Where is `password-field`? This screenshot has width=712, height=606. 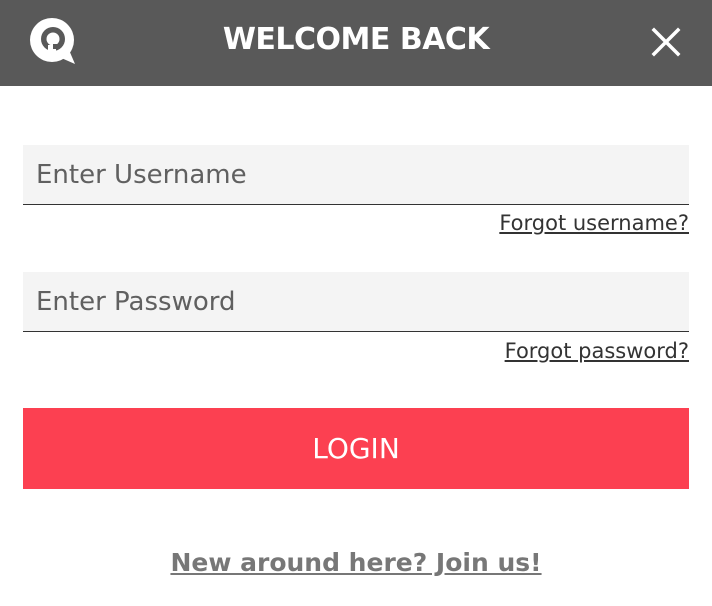 password-field is located at coordinates (356, 302).